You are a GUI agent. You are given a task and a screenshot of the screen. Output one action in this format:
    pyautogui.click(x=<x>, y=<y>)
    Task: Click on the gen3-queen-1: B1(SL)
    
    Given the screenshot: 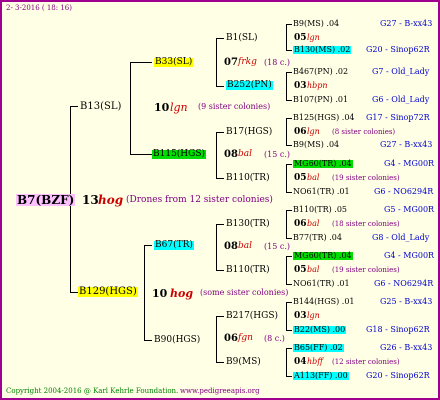 What is the action you would take?
    pyautogui.click(x=242, y=38)
    